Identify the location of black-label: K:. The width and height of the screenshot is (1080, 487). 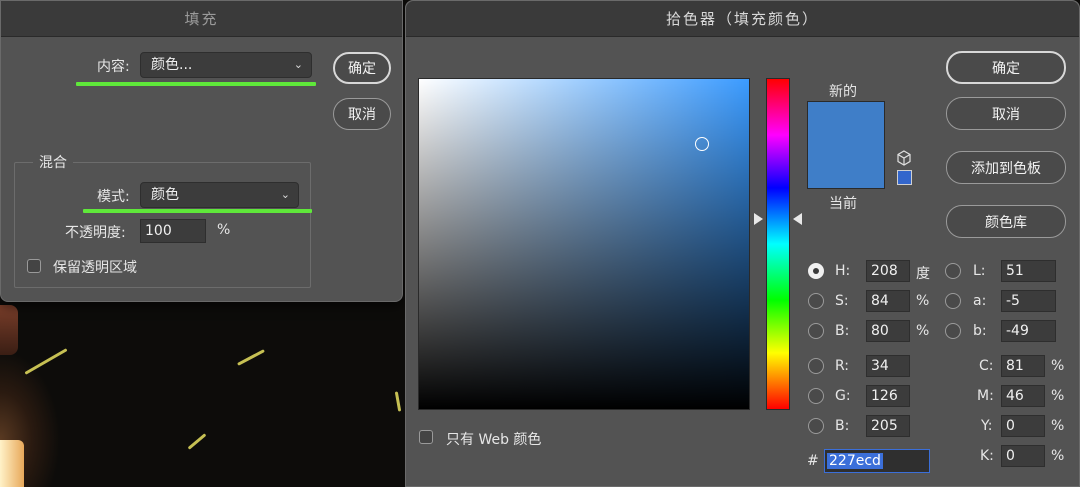
(987, 456).